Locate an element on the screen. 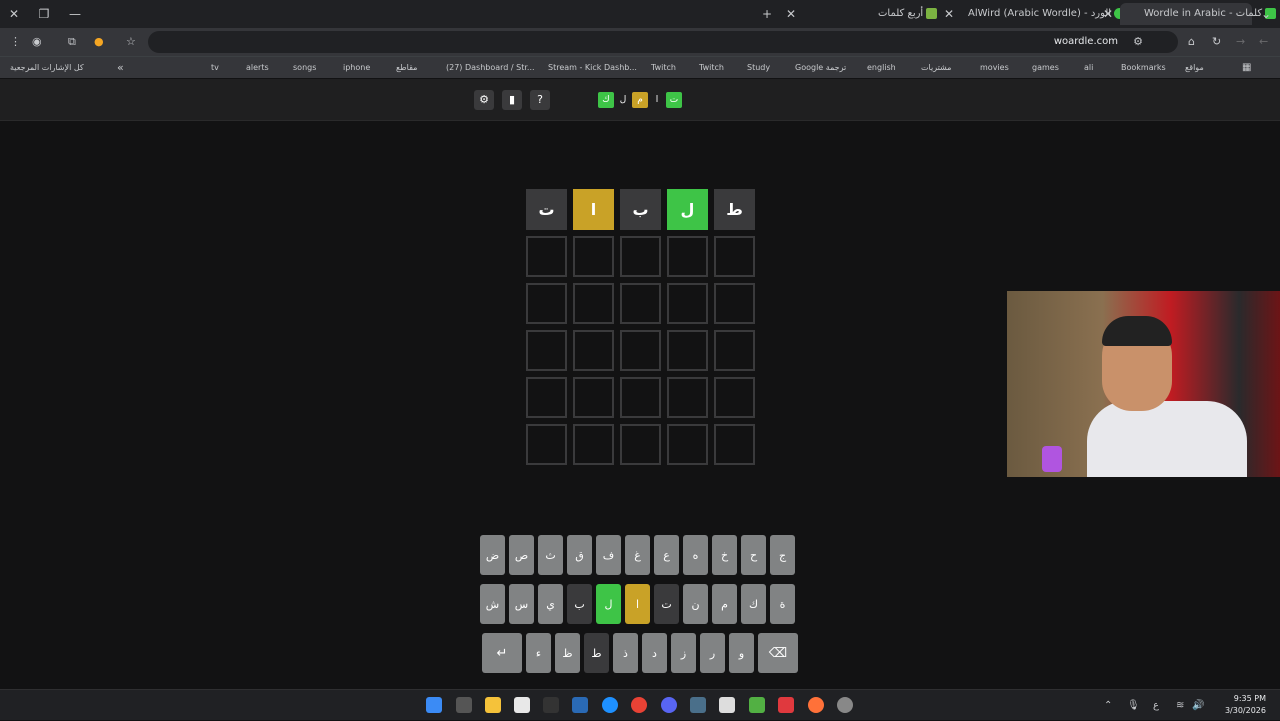  bookmark-all: كل الإشارات المرجعية is located at coordinates (47, 68).